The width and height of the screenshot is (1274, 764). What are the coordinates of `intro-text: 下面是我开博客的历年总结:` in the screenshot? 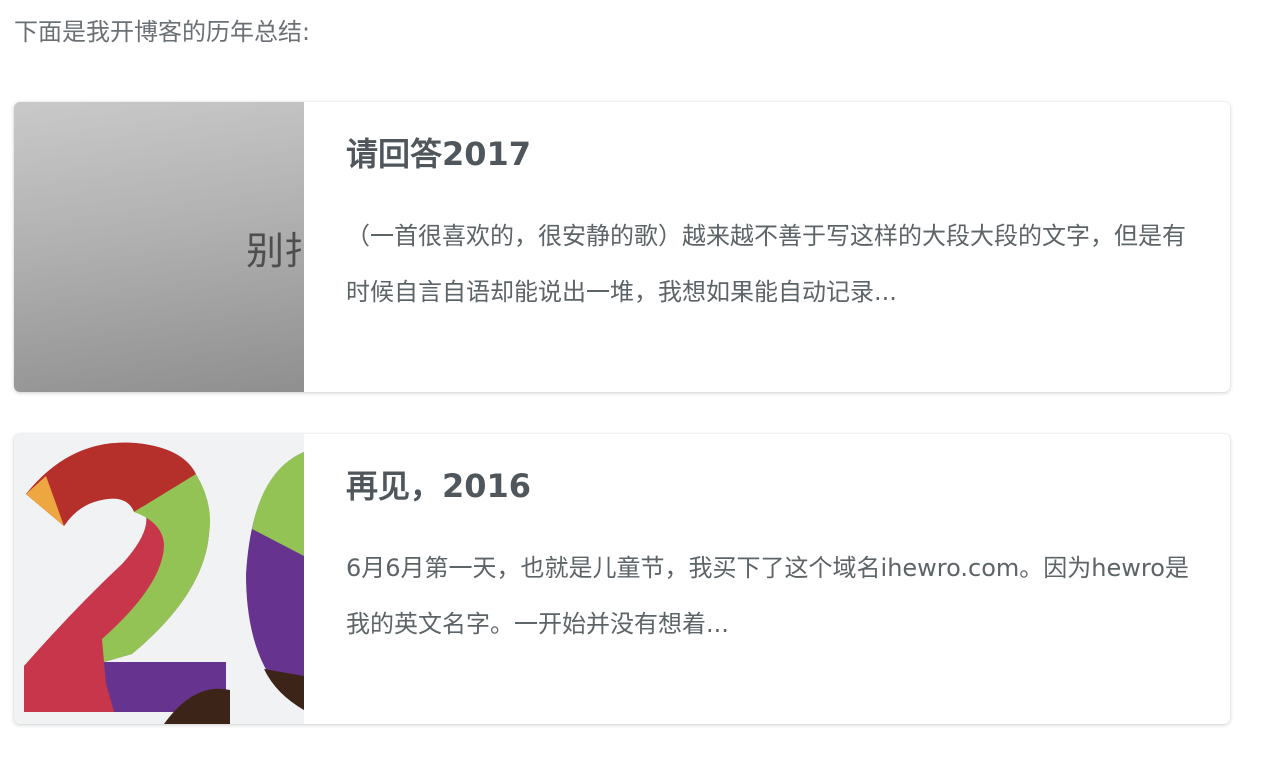 It's located at (162, 32).